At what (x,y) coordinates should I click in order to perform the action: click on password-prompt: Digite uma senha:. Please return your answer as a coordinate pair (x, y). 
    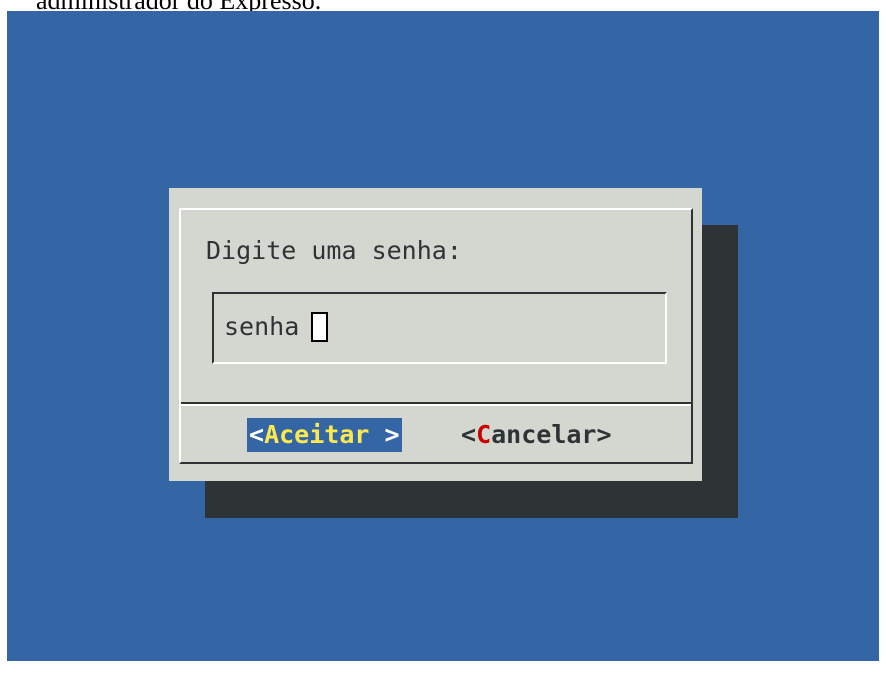
    Looking at the image, I should click on (334, 250).